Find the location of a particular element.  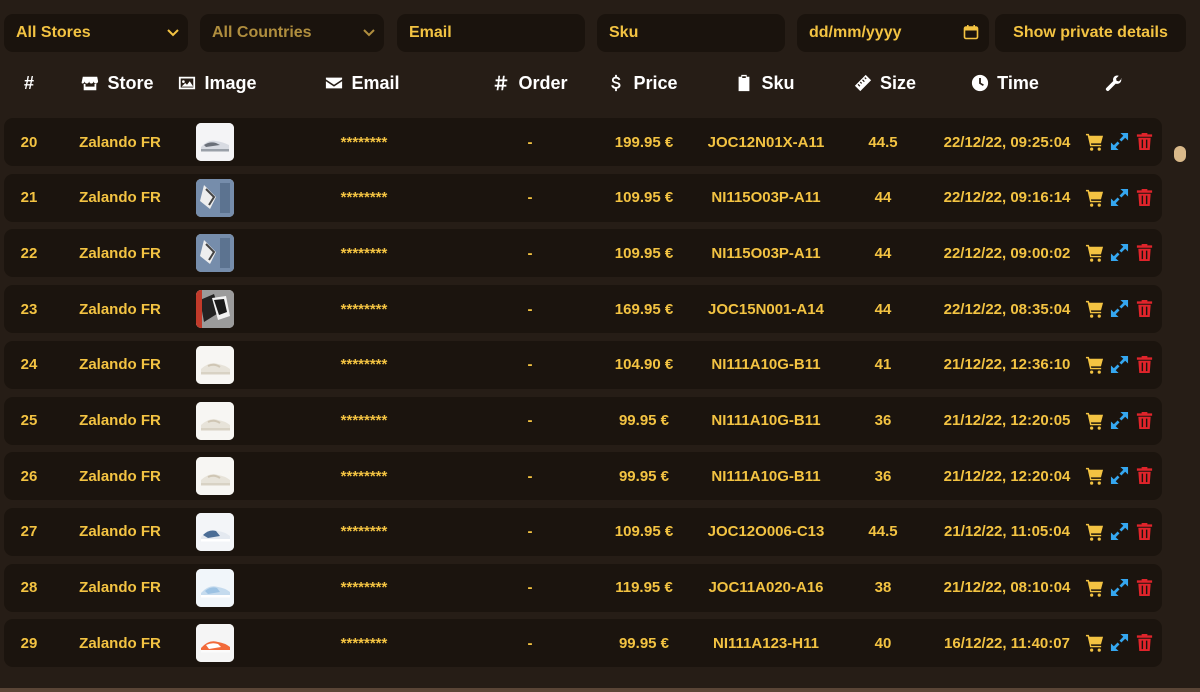

col-header-size: Size is located at coordinates (885, 83).